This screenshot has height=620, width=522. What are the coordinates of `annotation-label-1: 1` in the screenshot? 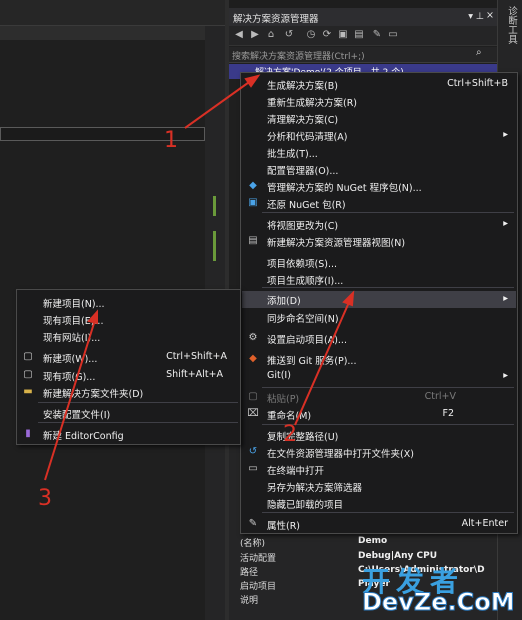 It's located at (171, 140).